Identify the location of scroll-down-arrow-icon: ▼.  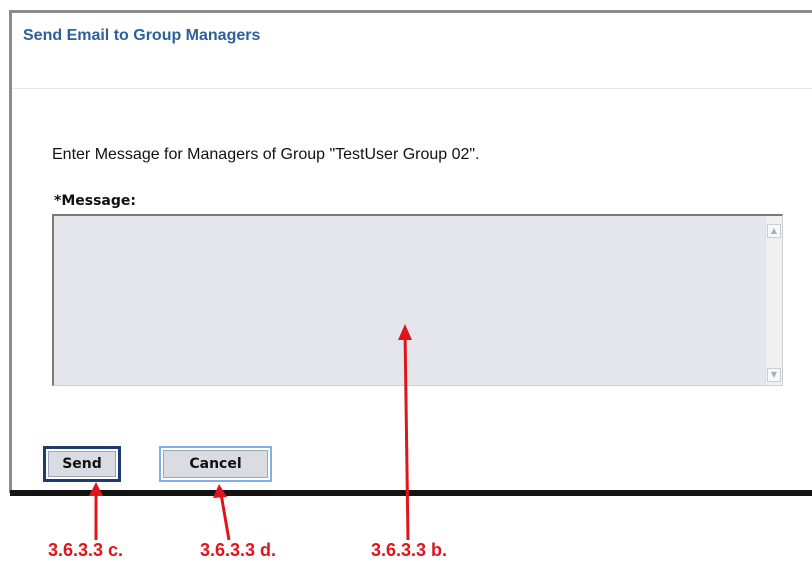
(774, 375).